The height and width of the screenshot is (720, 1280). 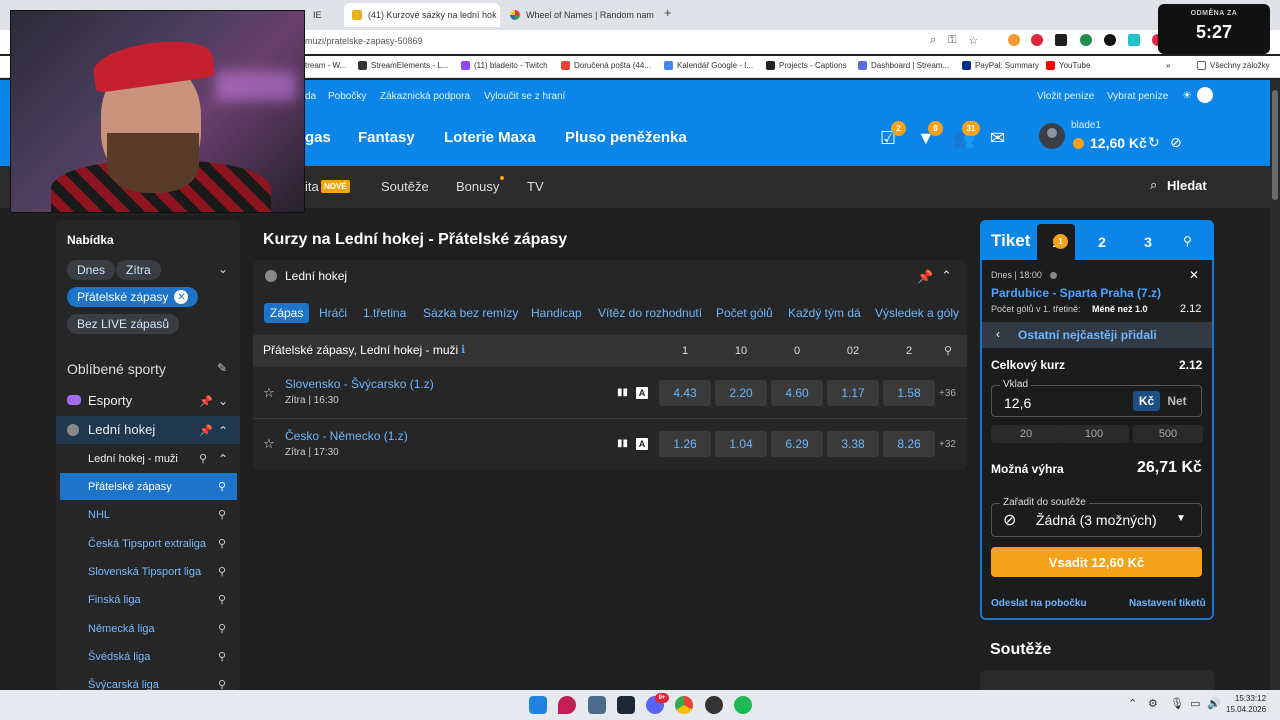 I want to click on ticket-tab-2: 2, so click(x=1102, y=242).